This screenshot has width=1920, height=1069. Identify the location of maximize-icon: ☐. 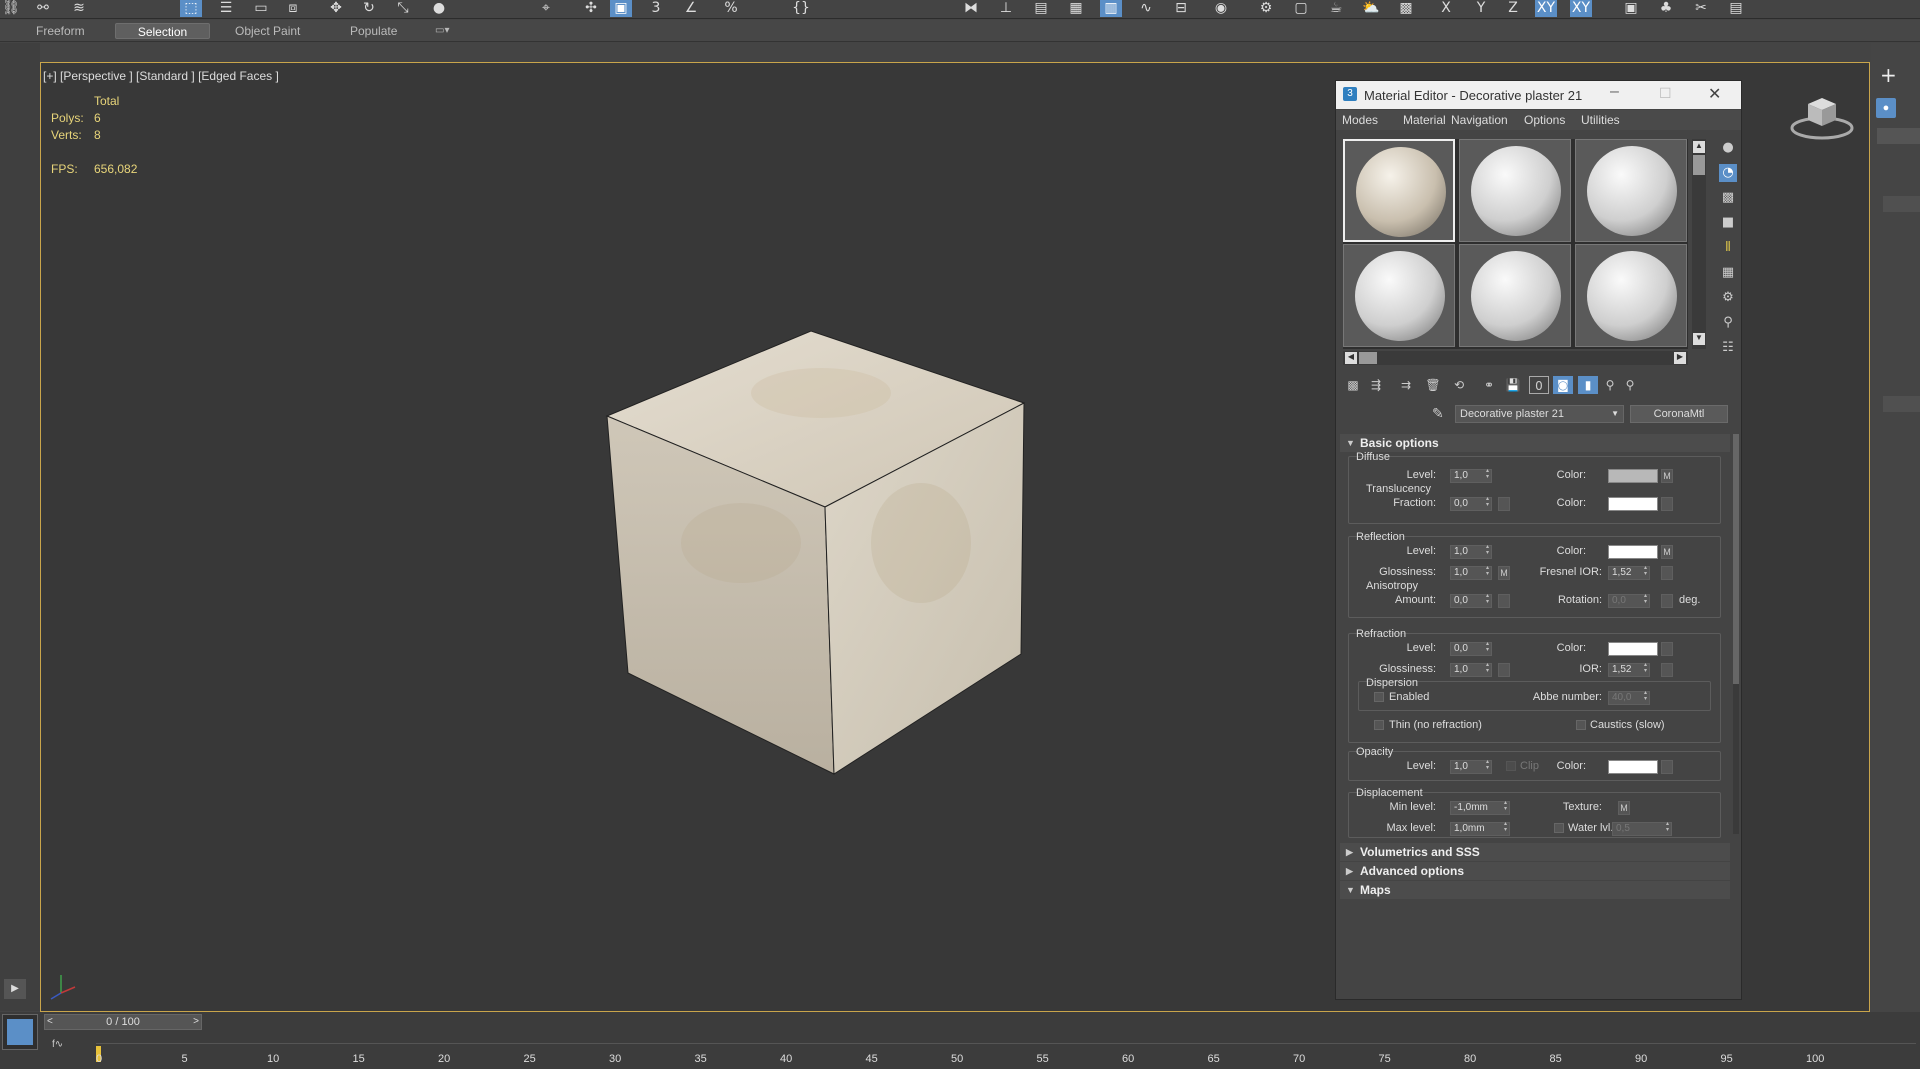
(1665, 93).